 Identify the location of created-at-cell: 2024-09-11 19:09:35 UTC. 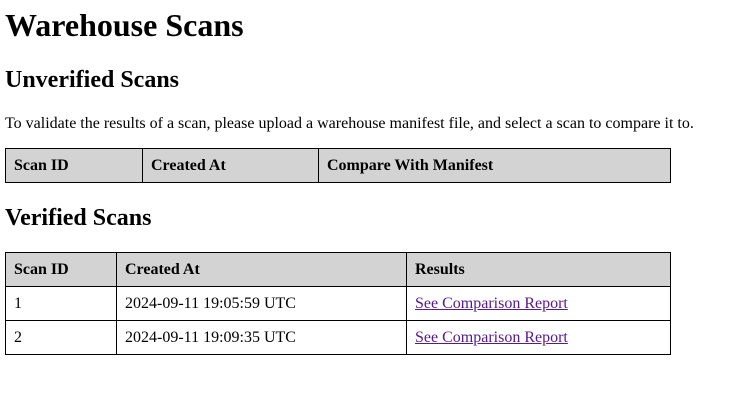
(261, 337).